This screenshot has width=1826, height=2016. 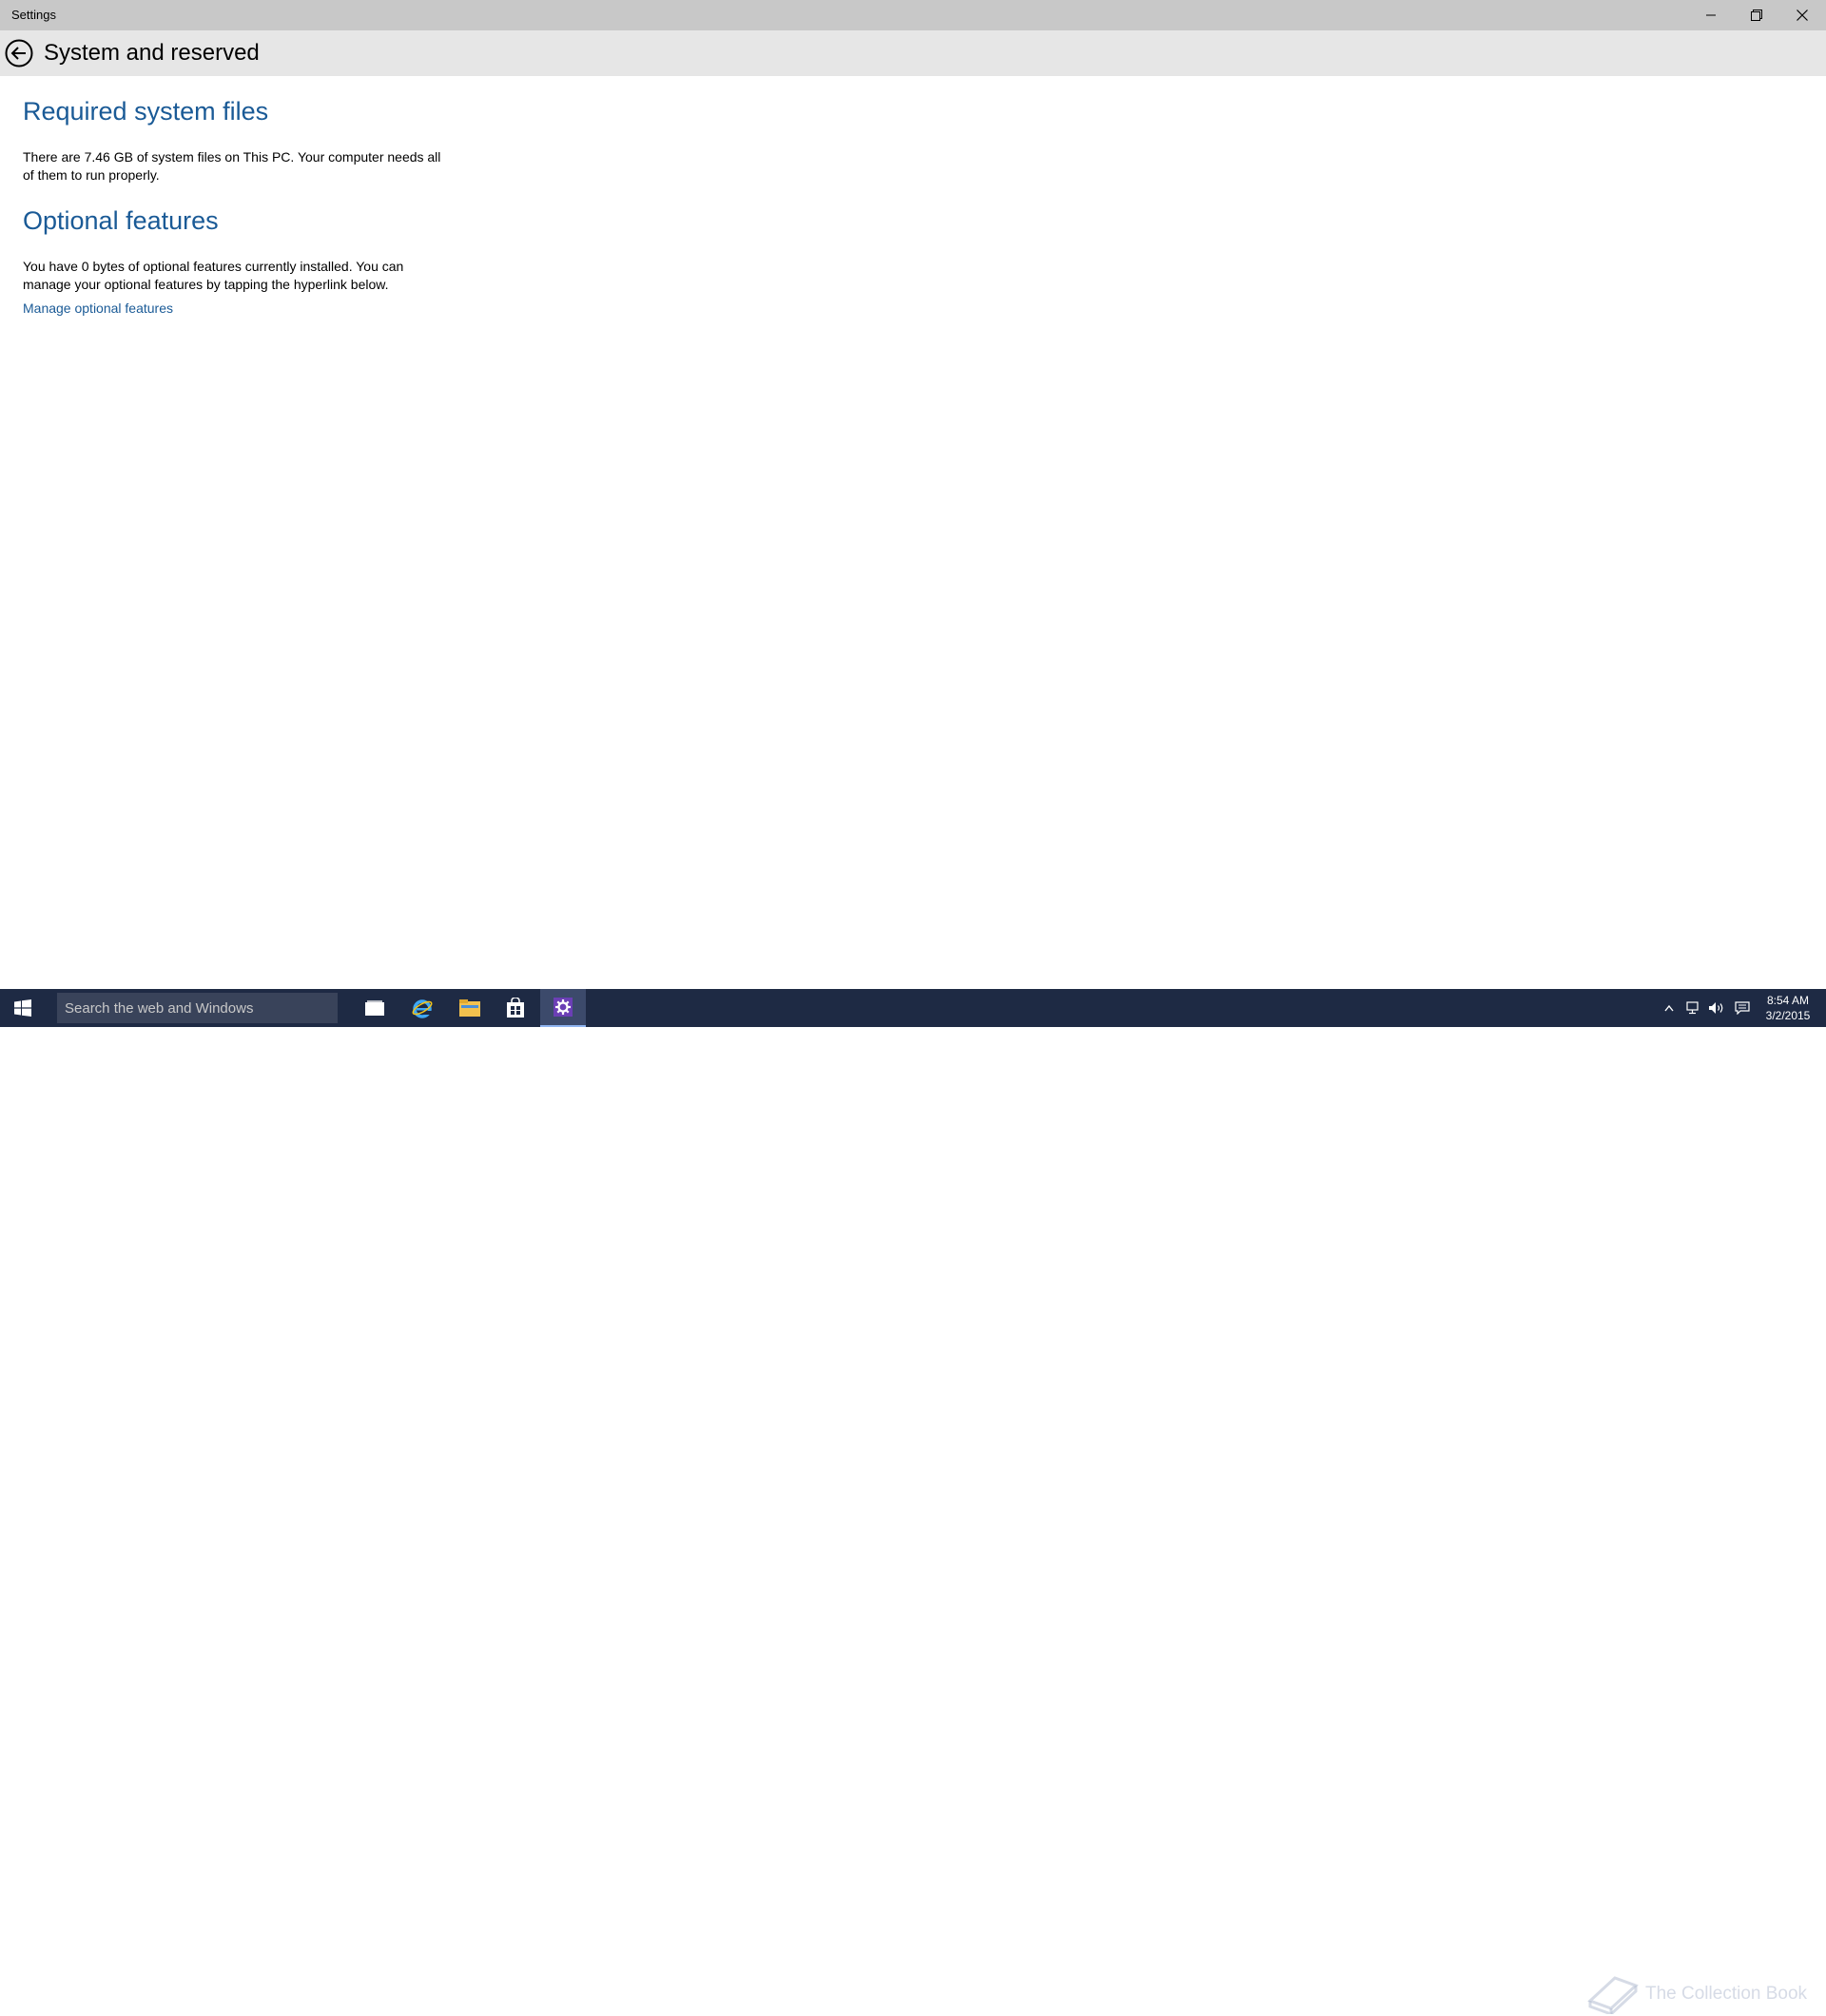 I want to click on file-explorer-icon, so click(x=469, y=1008).